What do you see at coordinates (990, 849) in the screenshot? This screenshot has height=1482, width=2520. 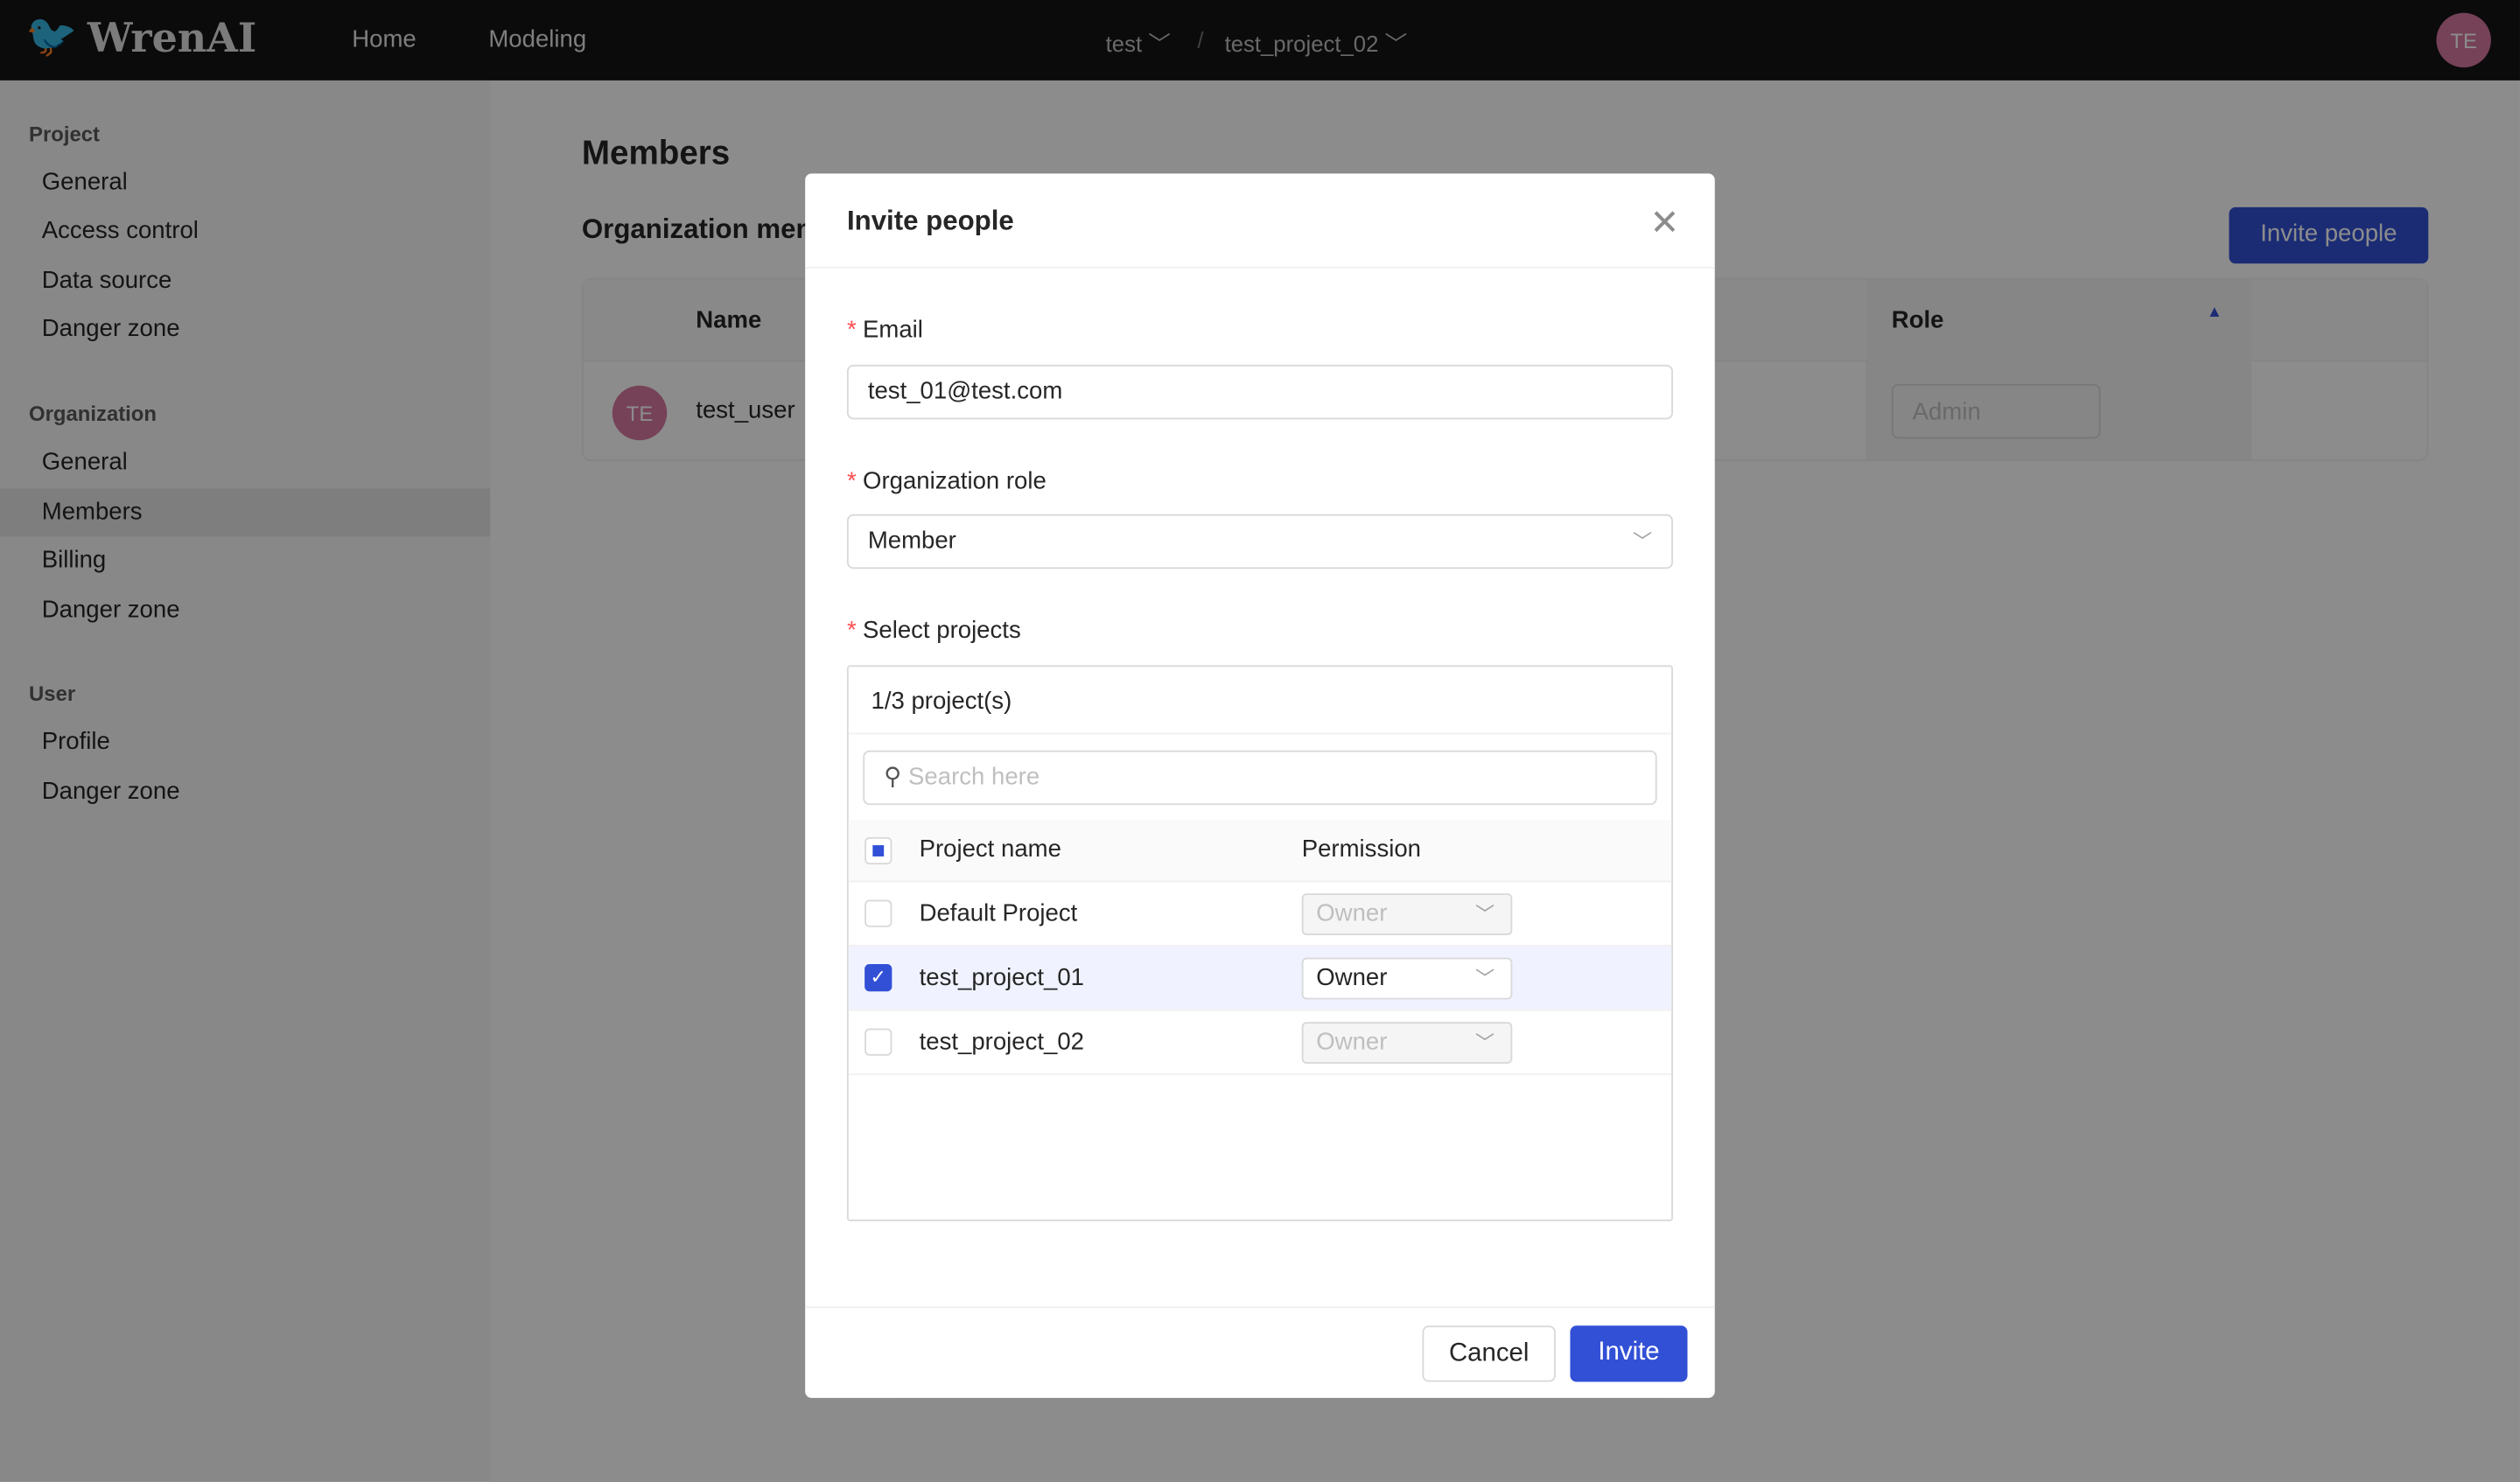 I see `column-header-project: Project name` at bounding box center [990, 849].